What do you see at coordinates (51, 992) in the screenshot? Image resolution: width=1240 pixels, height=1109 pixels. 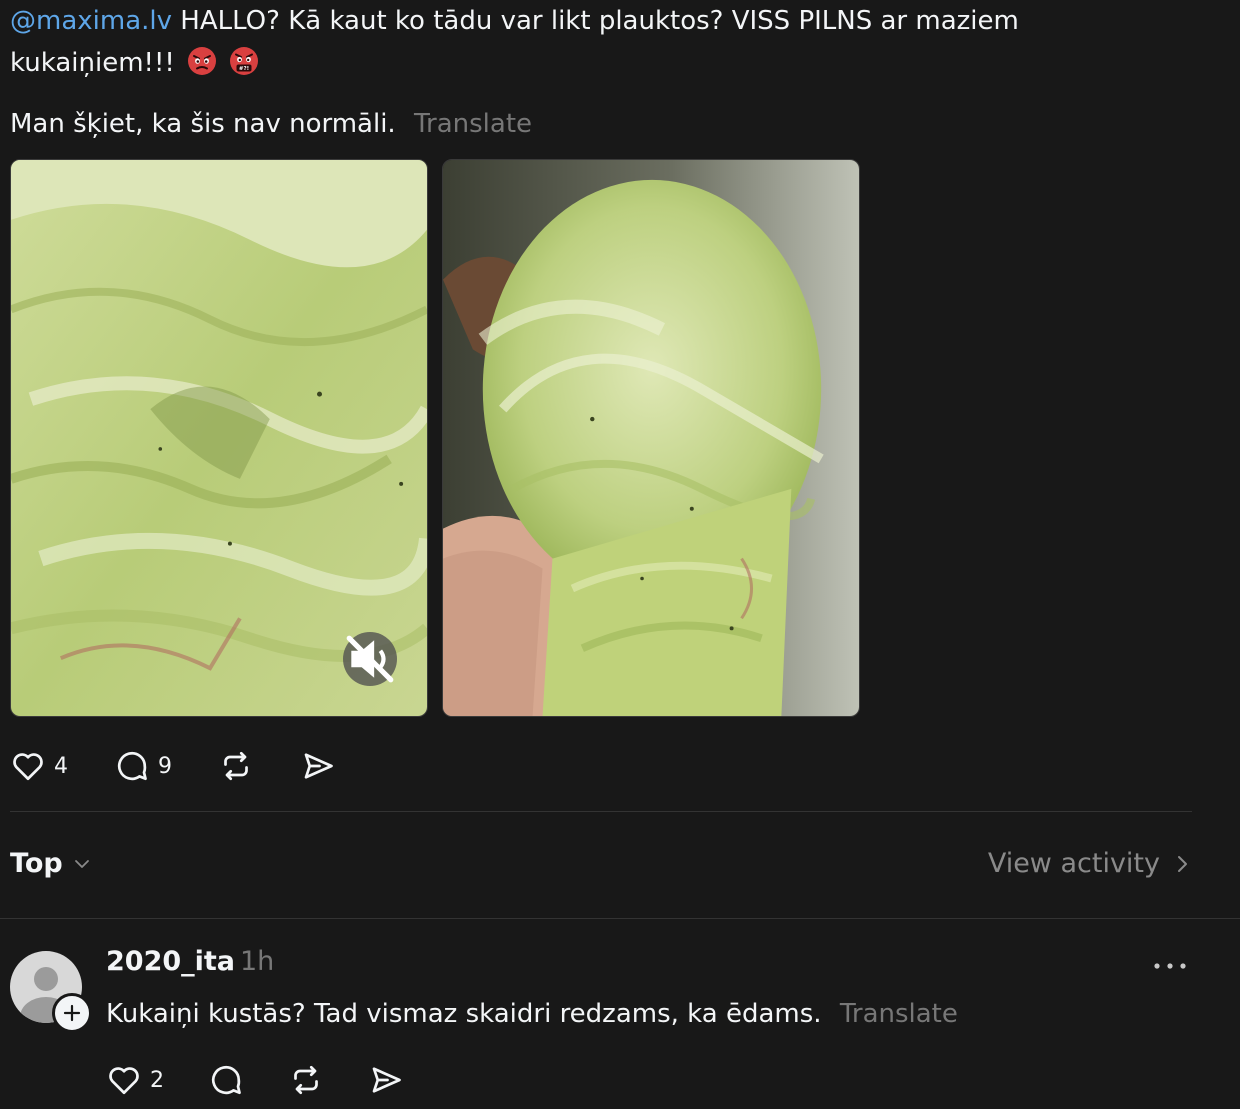 I see `avatar` at bounding box center [51, 992].